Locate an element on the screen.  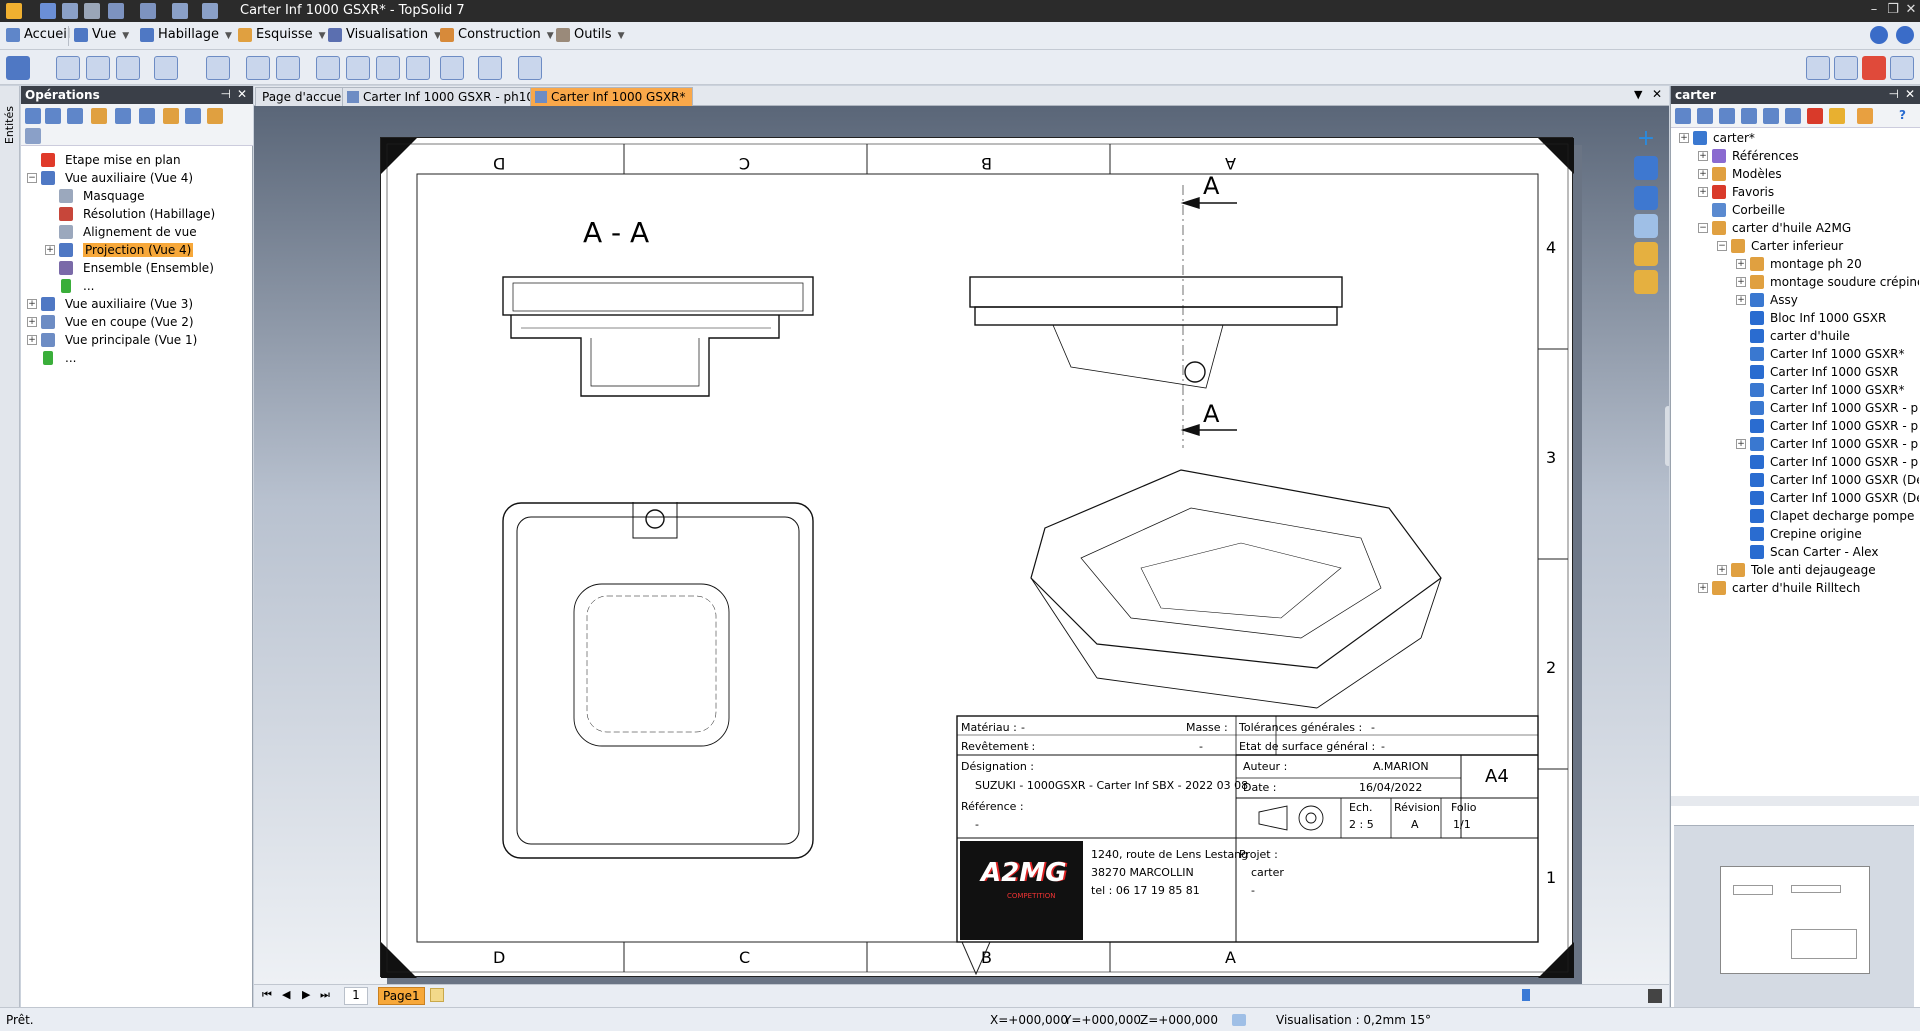
menu-vue: Vue ▼ is located at coordinates (101, 36).